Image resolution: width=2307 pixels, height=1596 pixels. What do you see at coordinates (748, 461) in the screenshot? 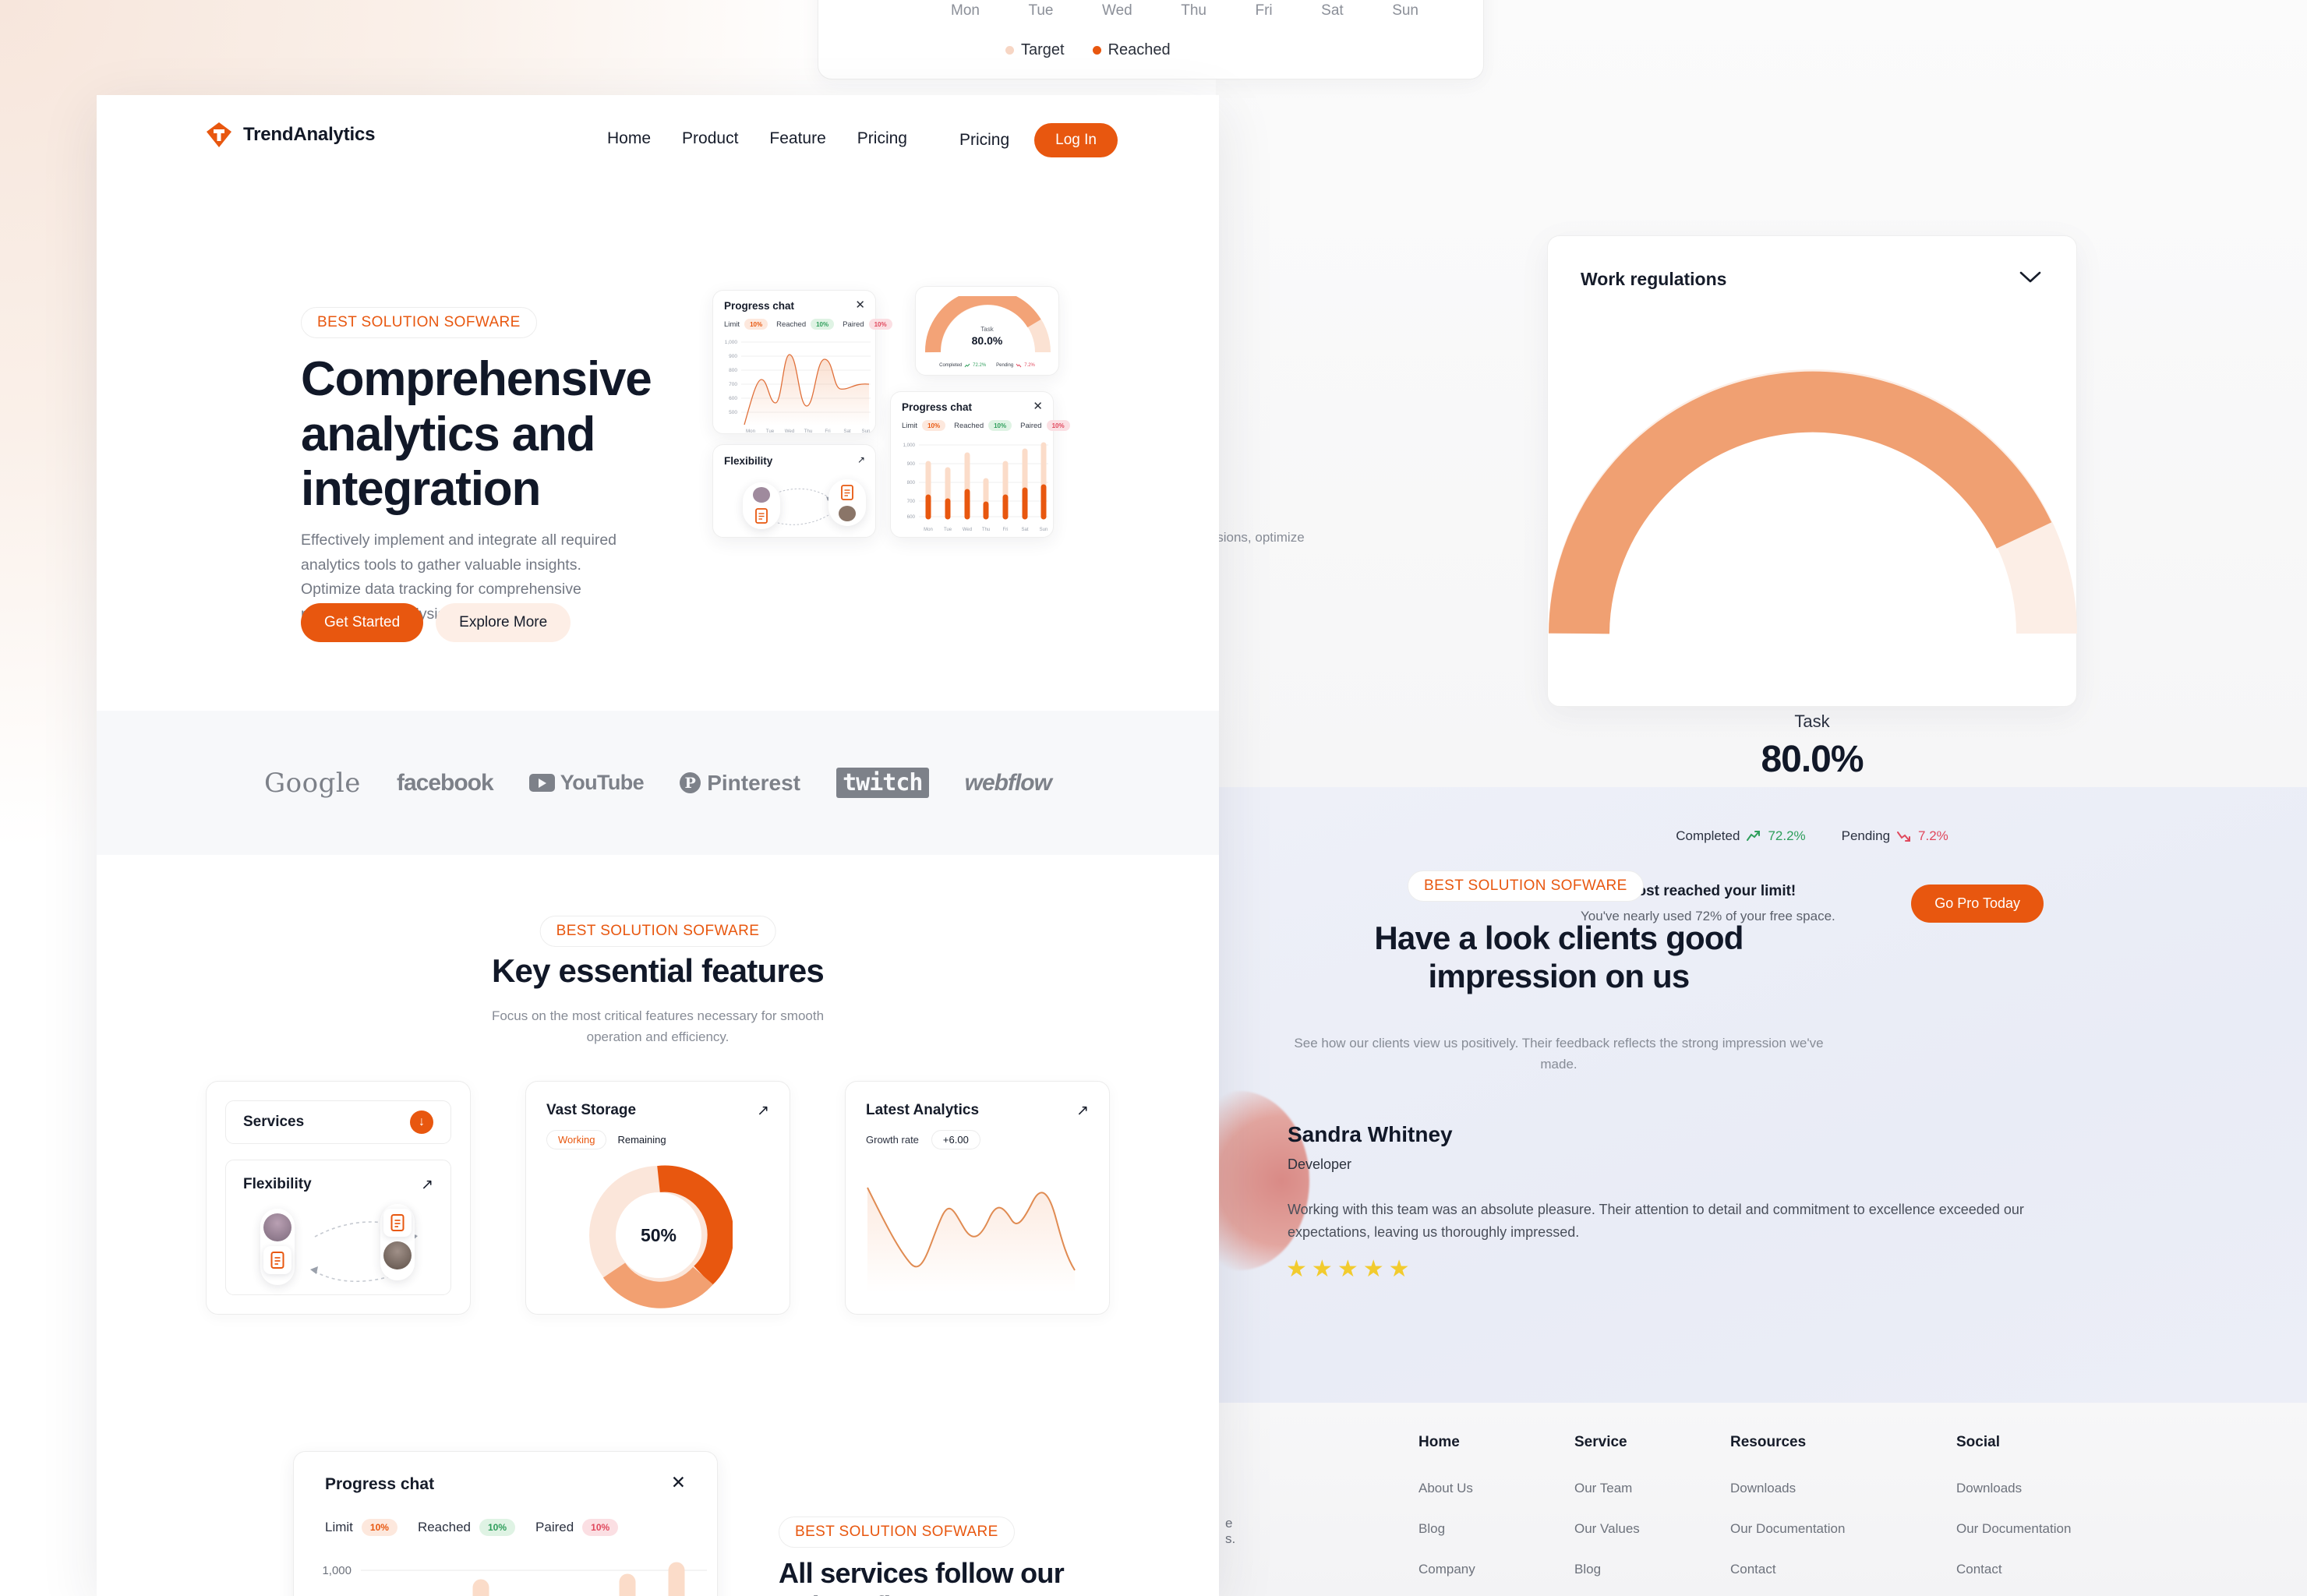
I see `hero-flexibility-title: Flexibility` at bounding box center [748, 461].